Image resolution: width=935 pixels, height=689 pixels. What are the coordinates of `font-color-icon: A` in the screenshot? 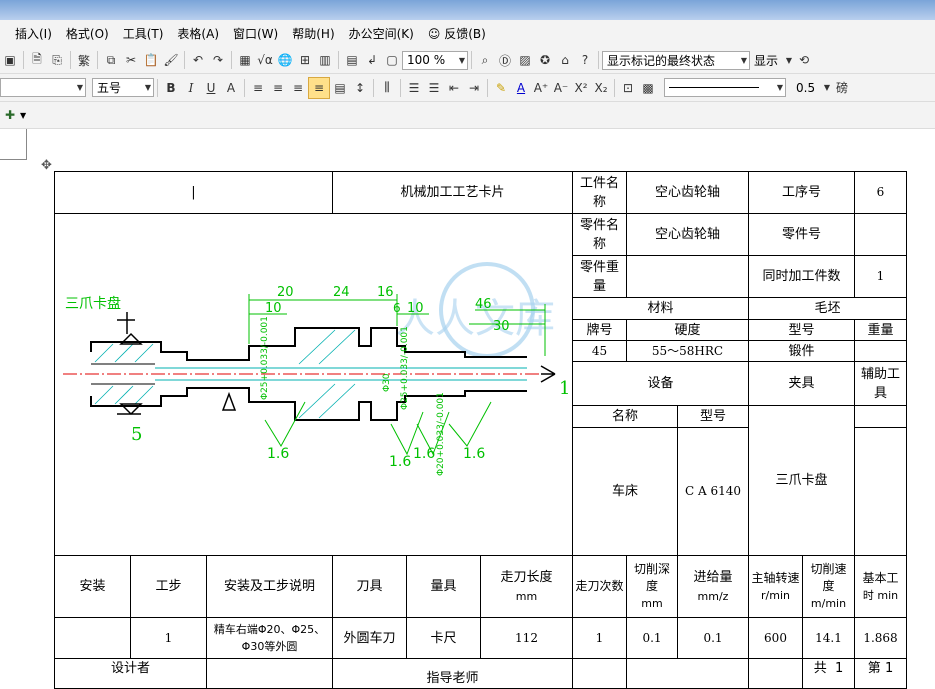 It's located at (521, 88).